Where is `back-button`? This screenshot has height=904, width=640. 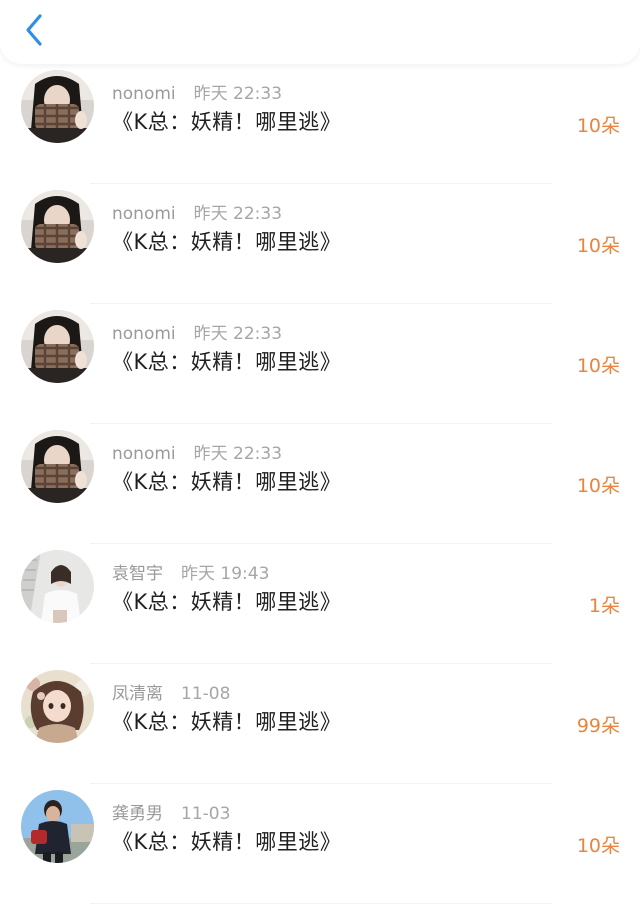
back-button is located at coordinates (36, 30).